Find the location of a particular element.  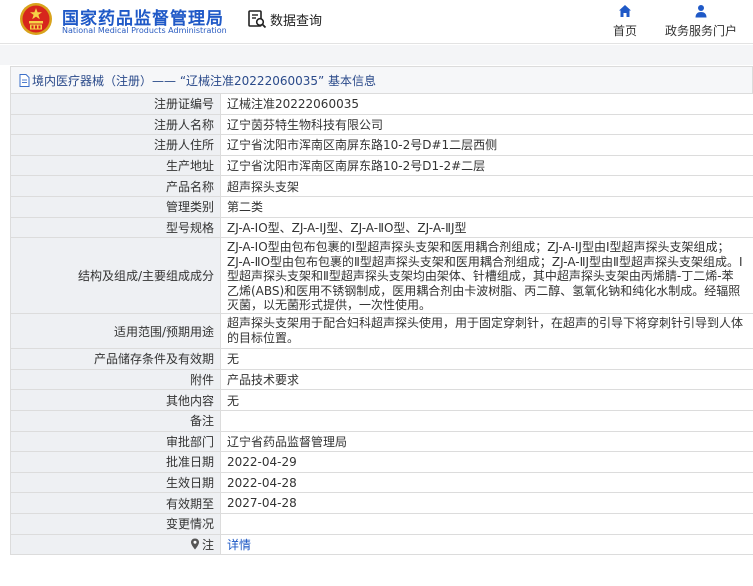

user-icon is located at coordinates (701, 11).